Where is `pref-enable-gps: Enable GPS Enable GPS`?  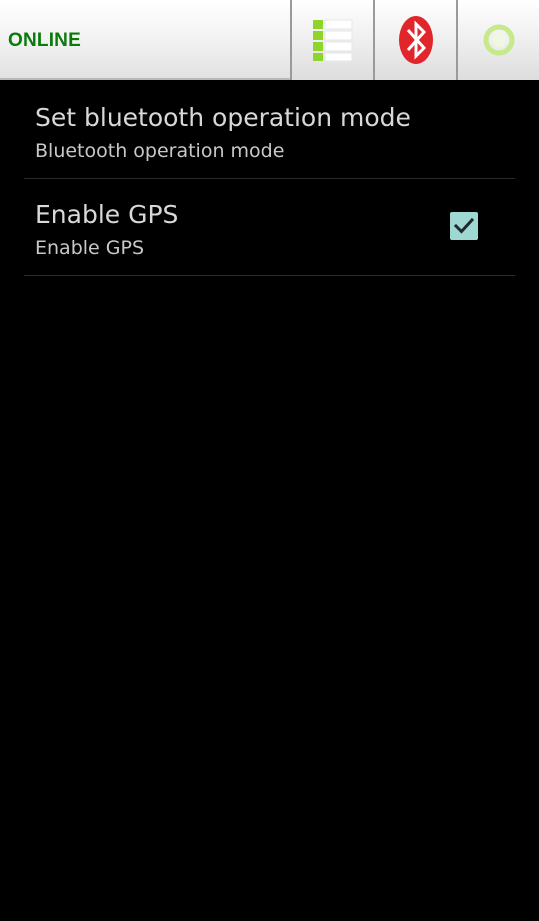
pref-enable-gps: Enable GPS Enable GPS is located at coordinates (269, 227).